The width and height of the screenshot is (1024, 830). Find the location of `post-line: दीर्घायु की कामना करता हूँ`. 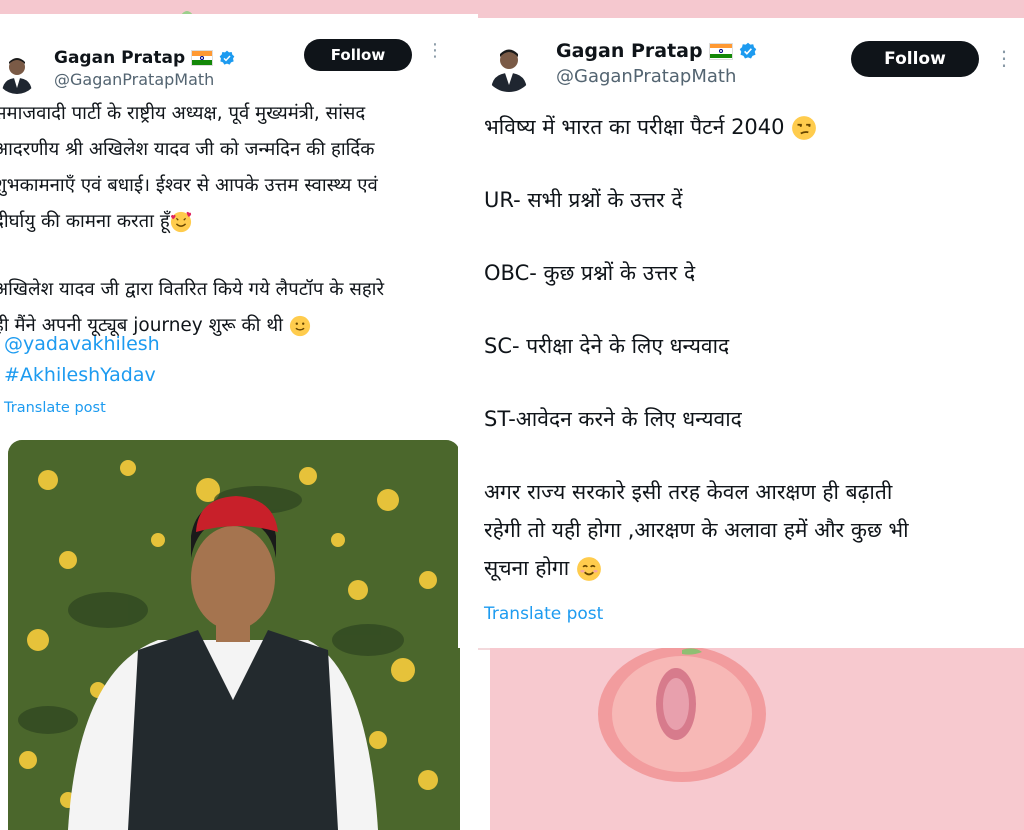

post-line: दीर्घायु की कामना करता हूँ is located at coordinates (239, 222).